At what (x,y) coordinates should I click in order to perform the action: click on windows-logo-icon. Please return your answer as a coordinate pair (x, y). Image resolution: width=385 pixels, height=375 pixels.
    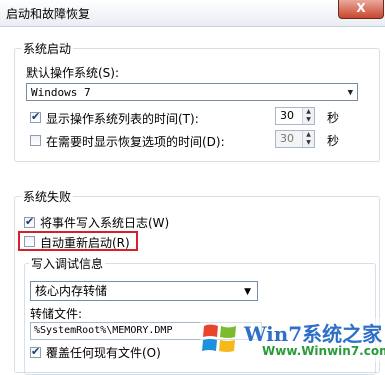
    Looking at the image, I should click on (219, 338).